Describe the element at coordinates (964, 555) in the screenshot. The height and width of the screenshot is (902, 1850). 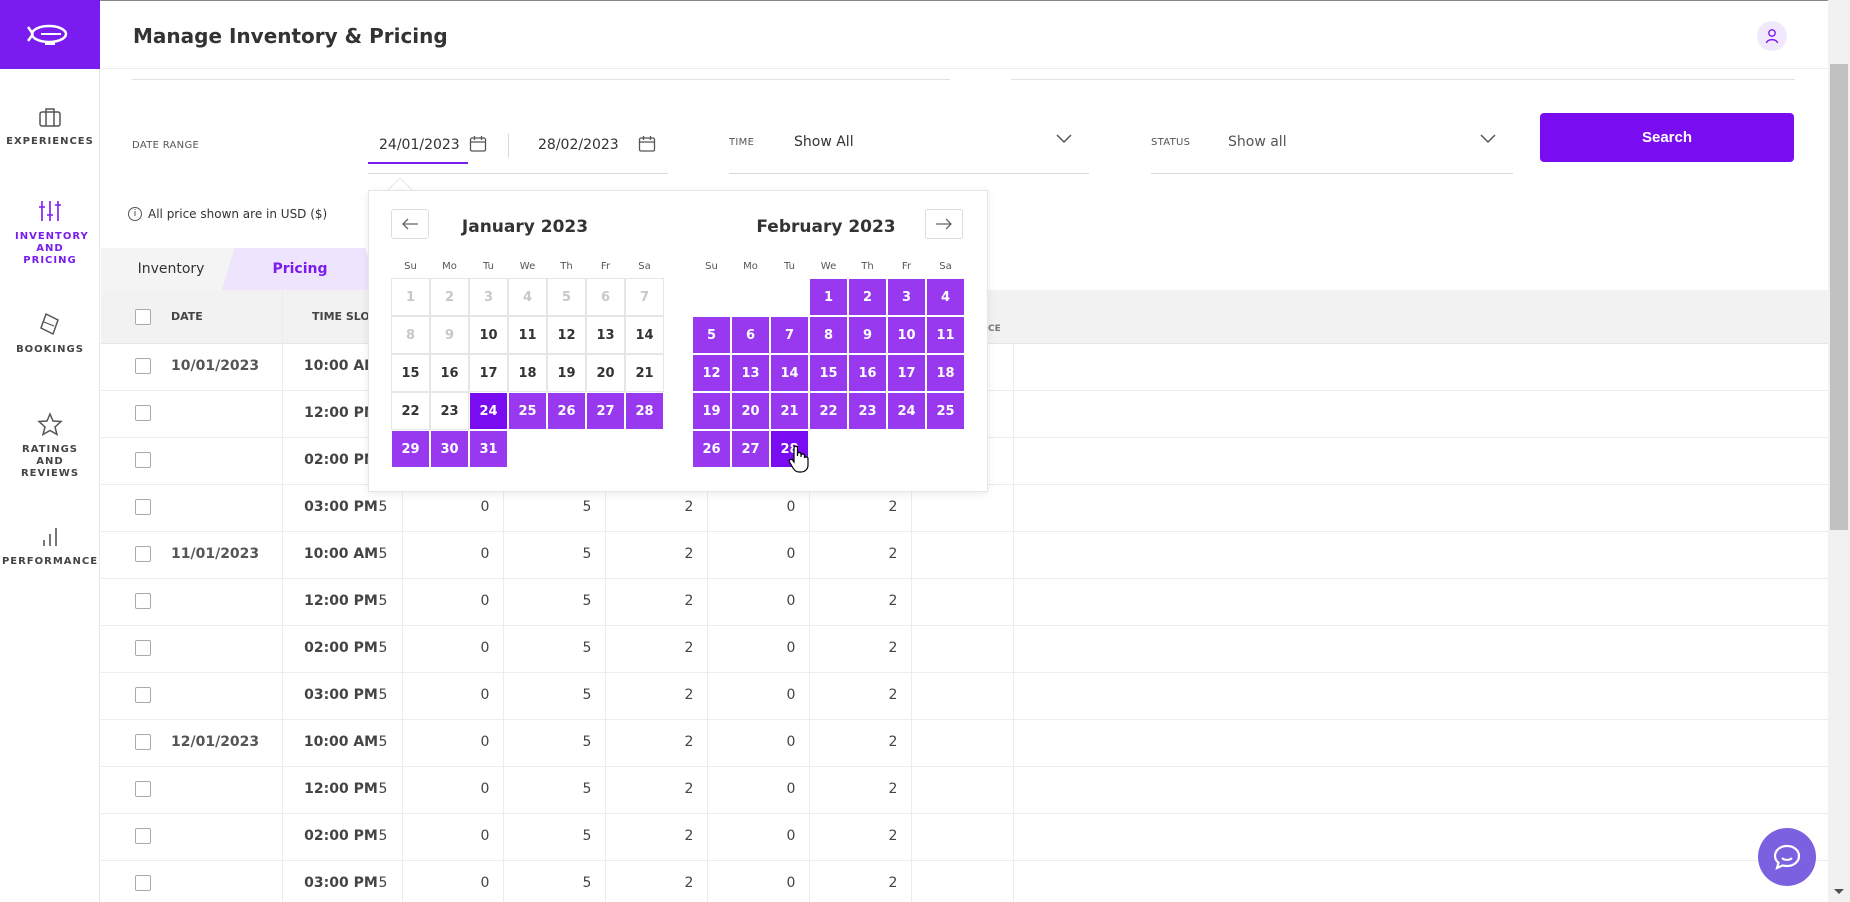
I see `table-row: 11/01/2023 10:00 AM 5 0 5 2 0 2` at that location.